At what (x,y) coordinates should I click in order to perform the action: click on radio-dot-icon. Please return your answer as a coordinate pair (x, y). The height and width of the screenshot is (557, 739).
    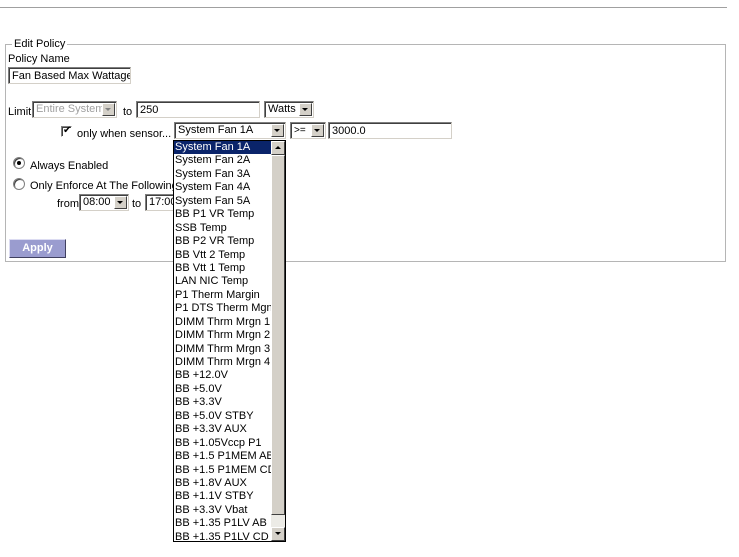
    Looking at the image, I should click on (19, 163).